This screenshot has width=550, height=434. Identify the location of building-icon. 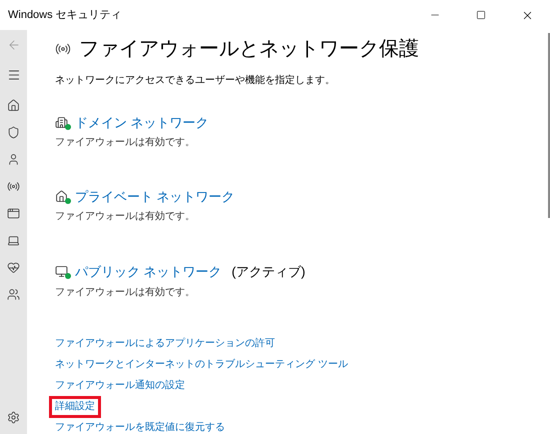
(62, 123).